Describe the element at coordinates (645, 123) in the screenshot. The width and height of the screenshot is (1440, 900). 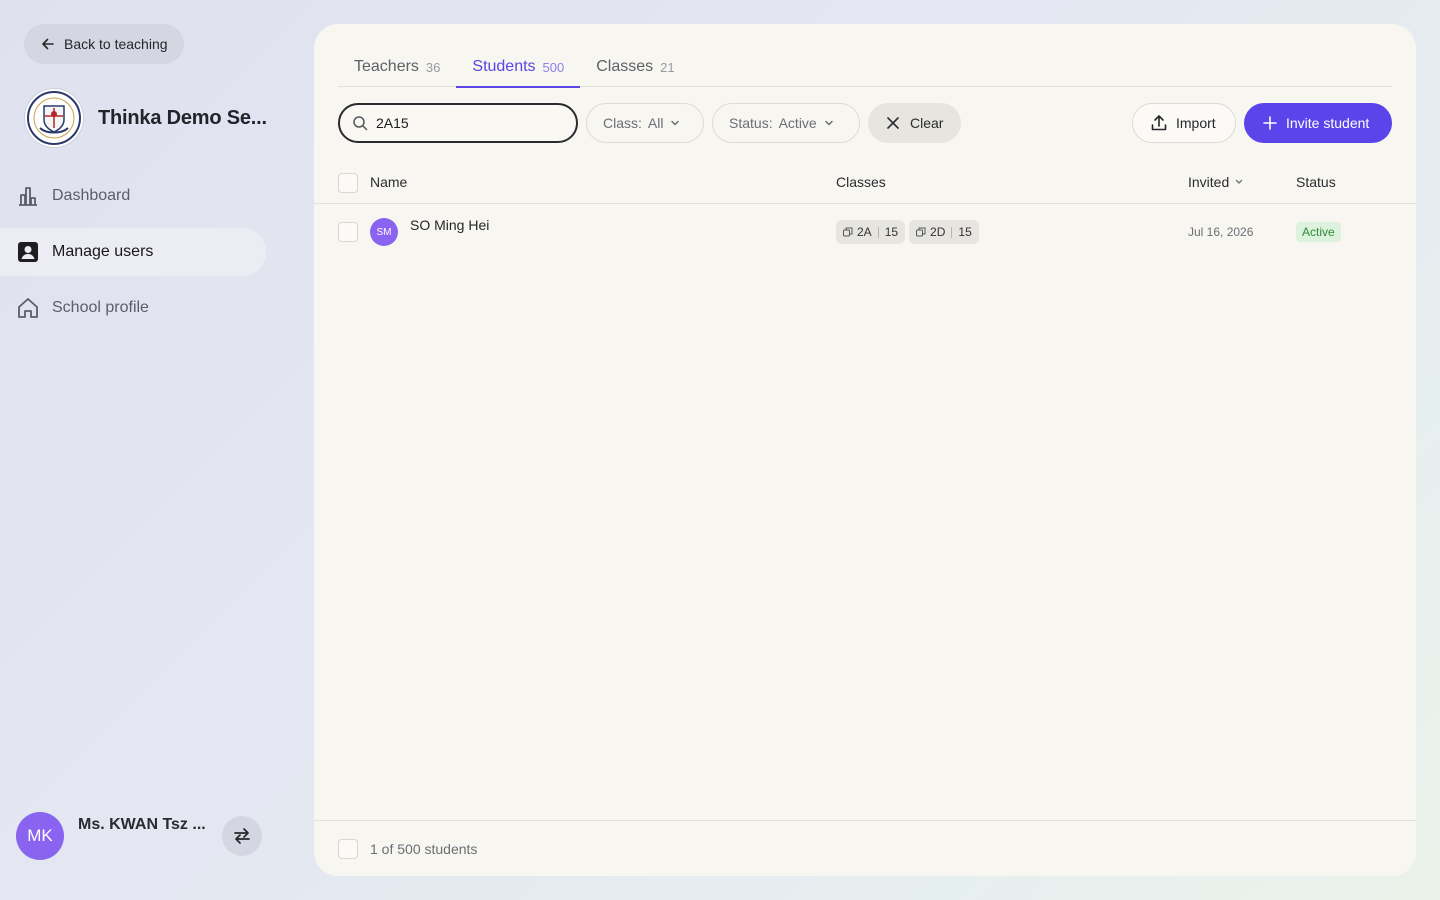
I see `class-filter-dropdown: Class: All` at that location.